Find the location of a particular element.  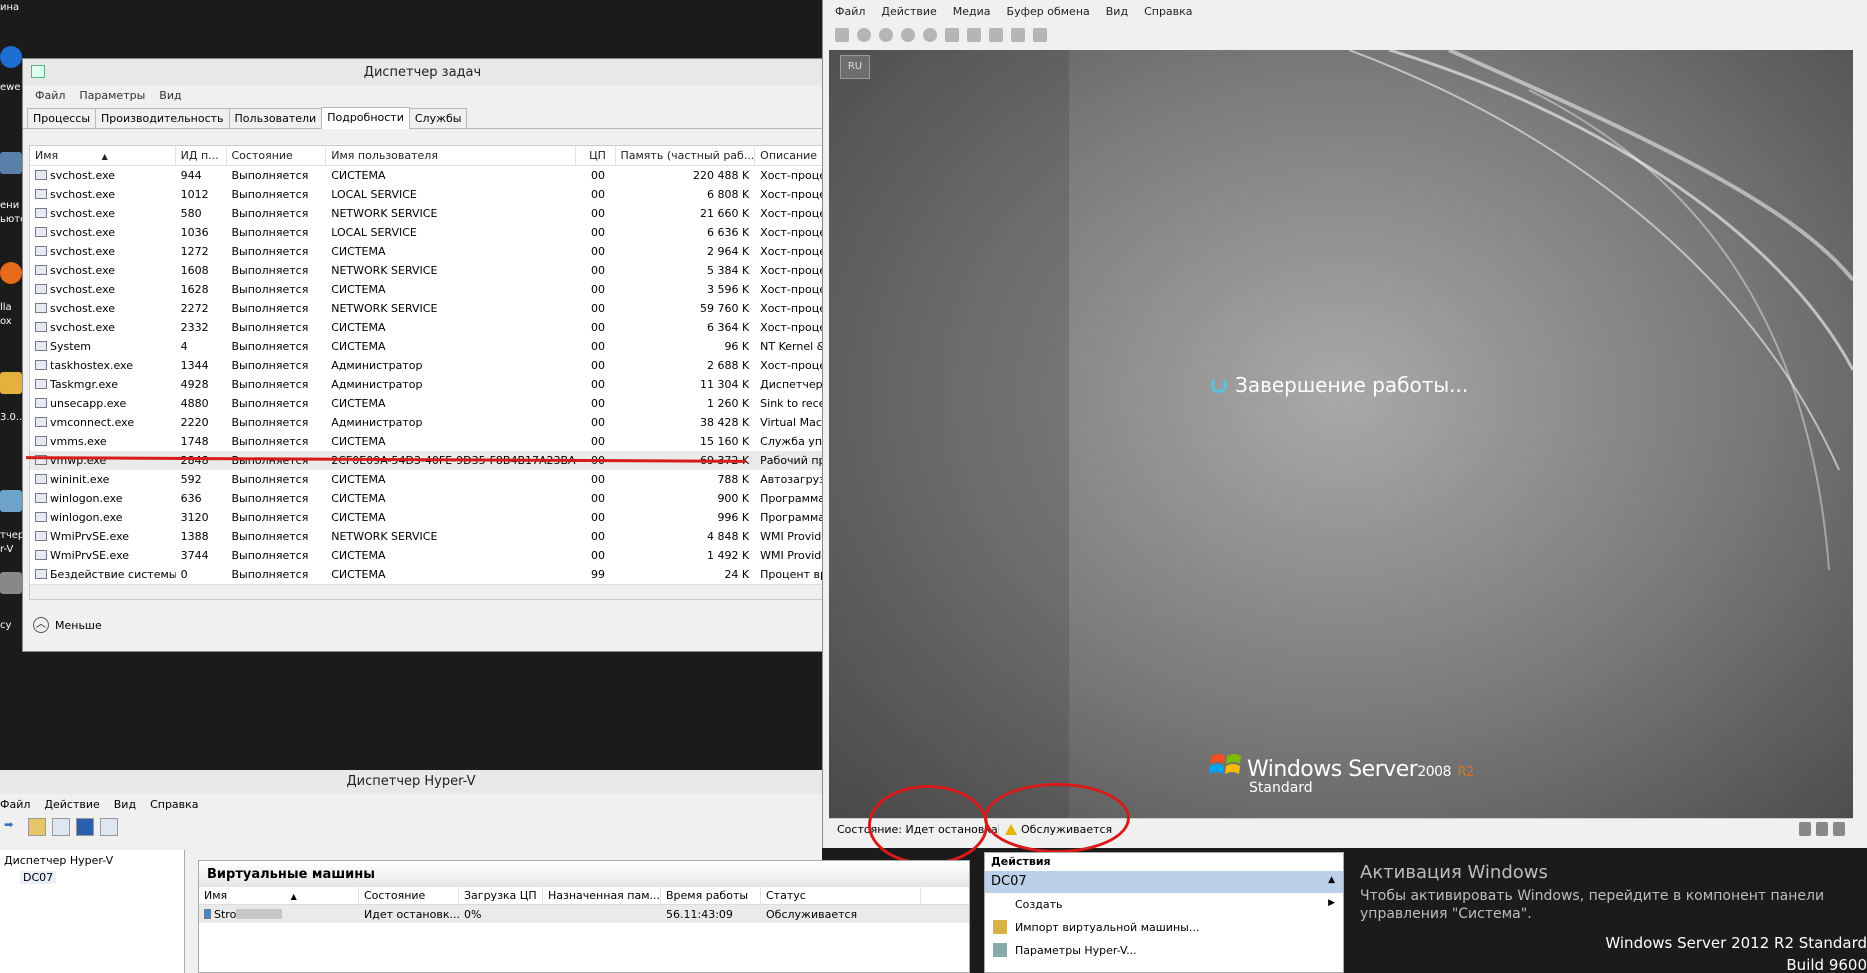

col-cpu: ЦП is located at coordinates (596, 155).